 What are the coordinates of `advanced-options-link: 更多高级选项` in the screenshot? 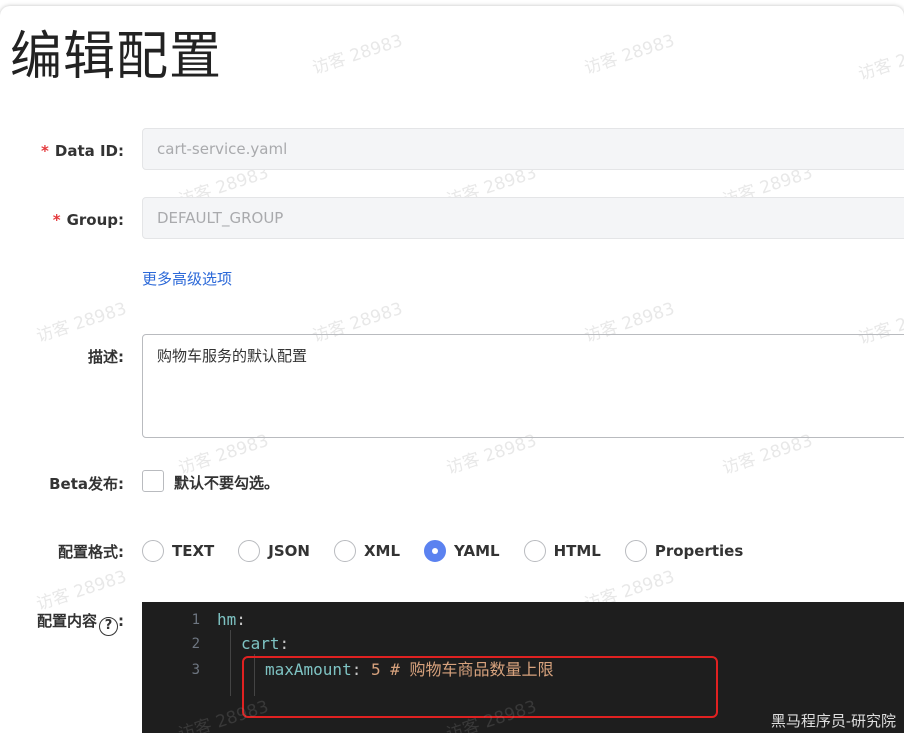 It's located at (187, 278).